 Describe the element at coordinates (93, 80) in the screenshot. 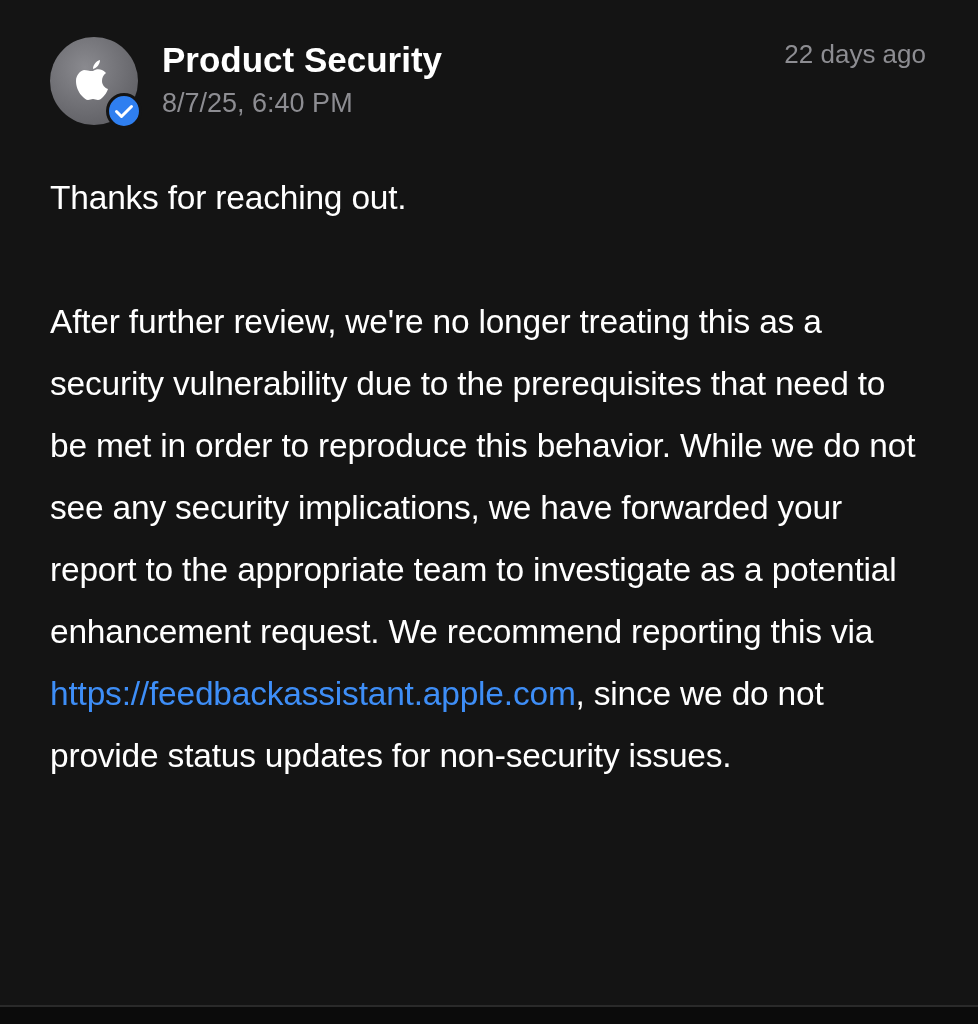

I see `apple-icon` at that location.